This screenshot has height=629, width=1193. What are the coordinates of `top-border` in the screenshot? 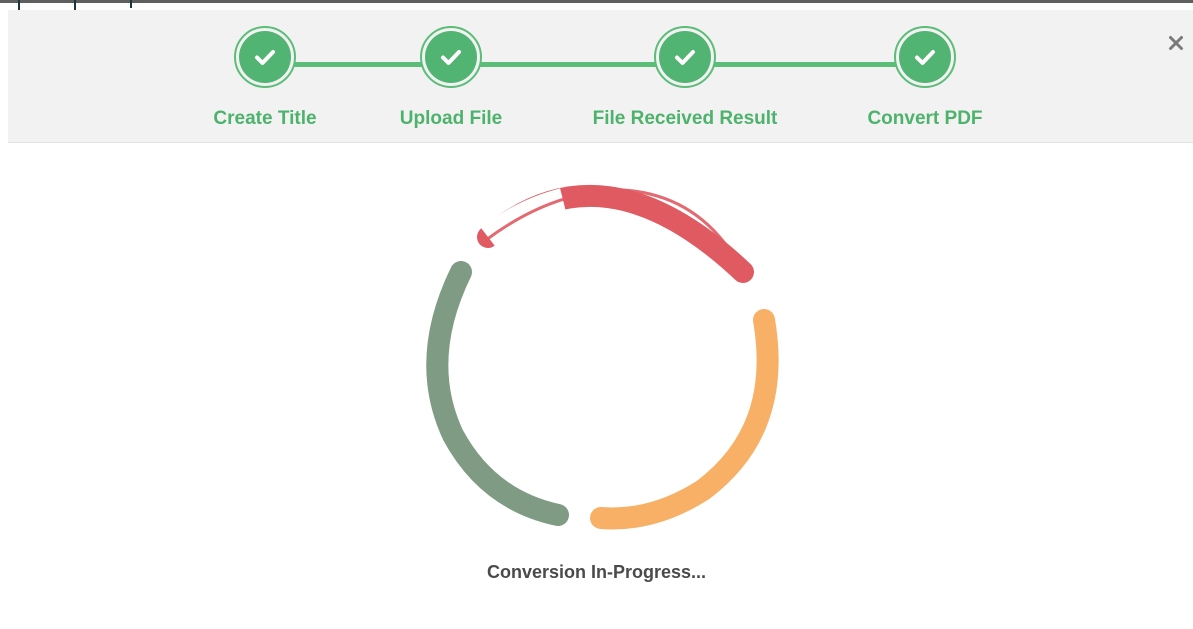 It's located at (596, 1).